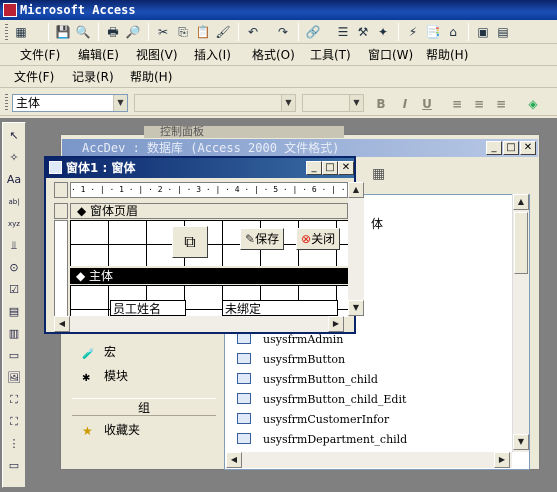 The width and height of the screenshot is (557, 492). Describe the element at coordinates (61, 190) in the screenshot. I see `form-selector` at that location.